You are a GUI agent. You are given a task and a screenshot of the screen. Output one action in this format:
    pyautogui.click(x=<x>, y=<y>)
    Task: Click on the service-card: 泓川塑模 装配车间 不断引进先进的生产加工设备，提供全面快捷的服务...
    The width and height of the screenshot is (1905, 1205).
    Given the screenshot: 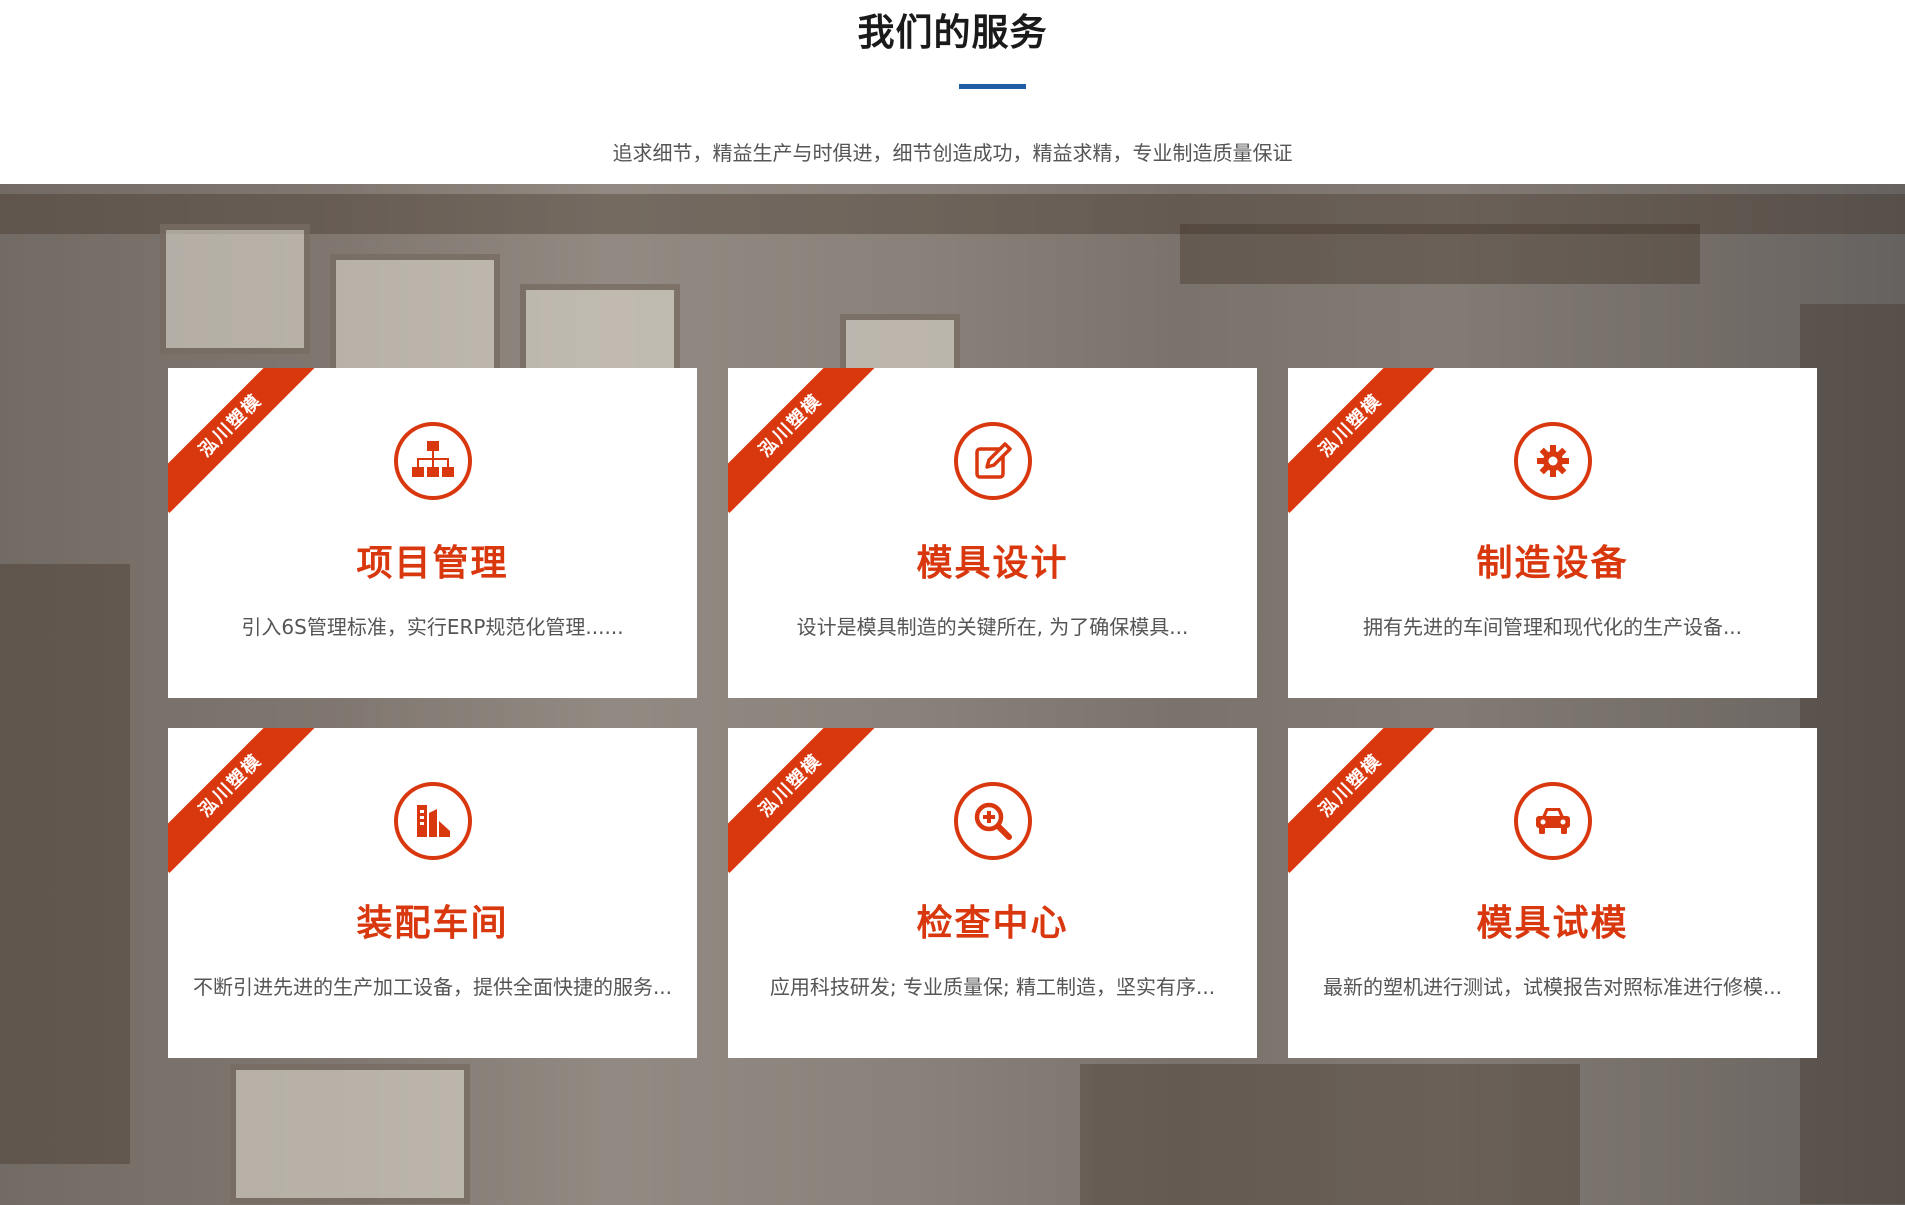 What is the action you would take?
    pyautogui.click(x=432, y=893)
    